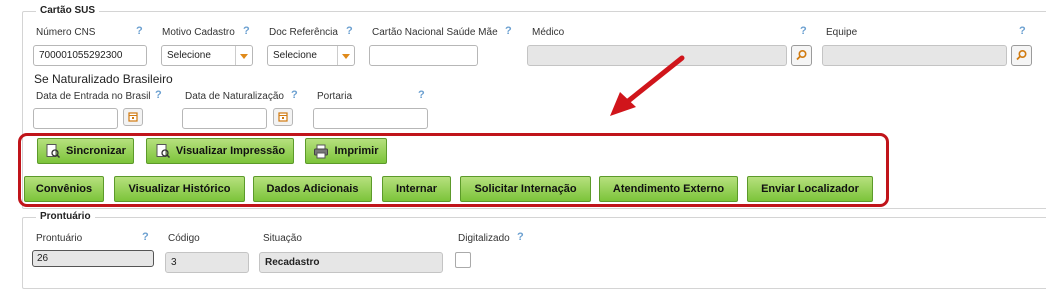 Image resolution: width=1046 pixels, height=289 pixels. What do you see at coordinates (484, 238) in the screenshot?
I see `digitalizado-label: Digitalizado` at bounding box center [484, 238].